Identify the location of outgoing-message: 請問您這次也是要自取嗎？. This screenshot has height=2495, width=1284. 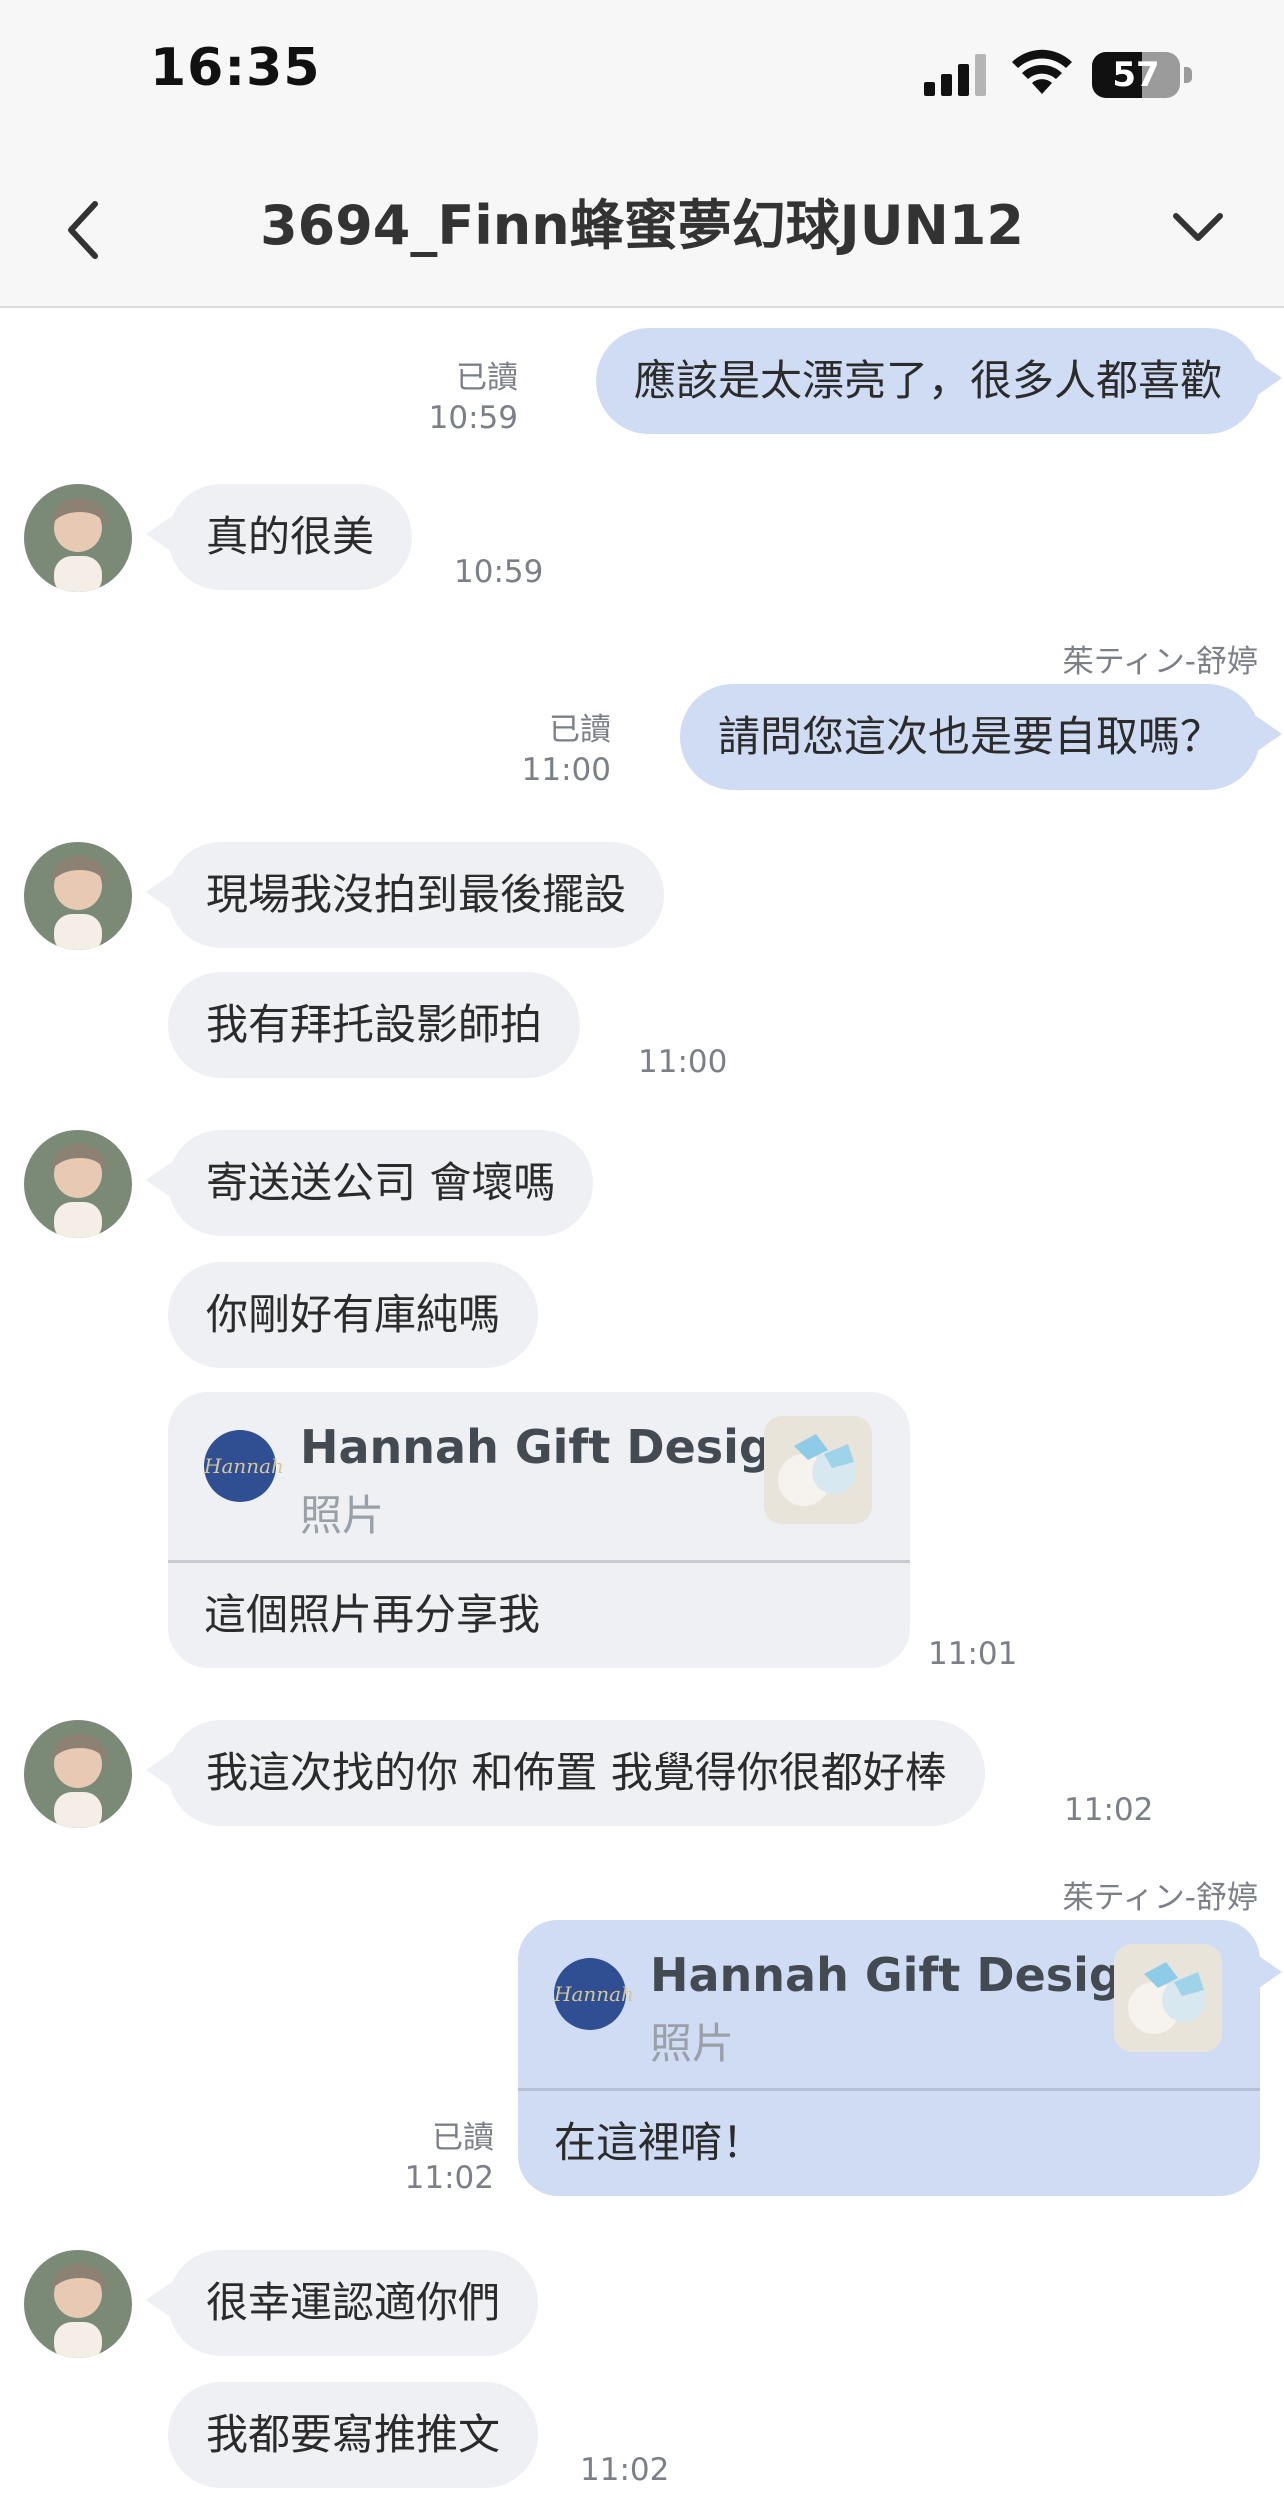
(969, 737).